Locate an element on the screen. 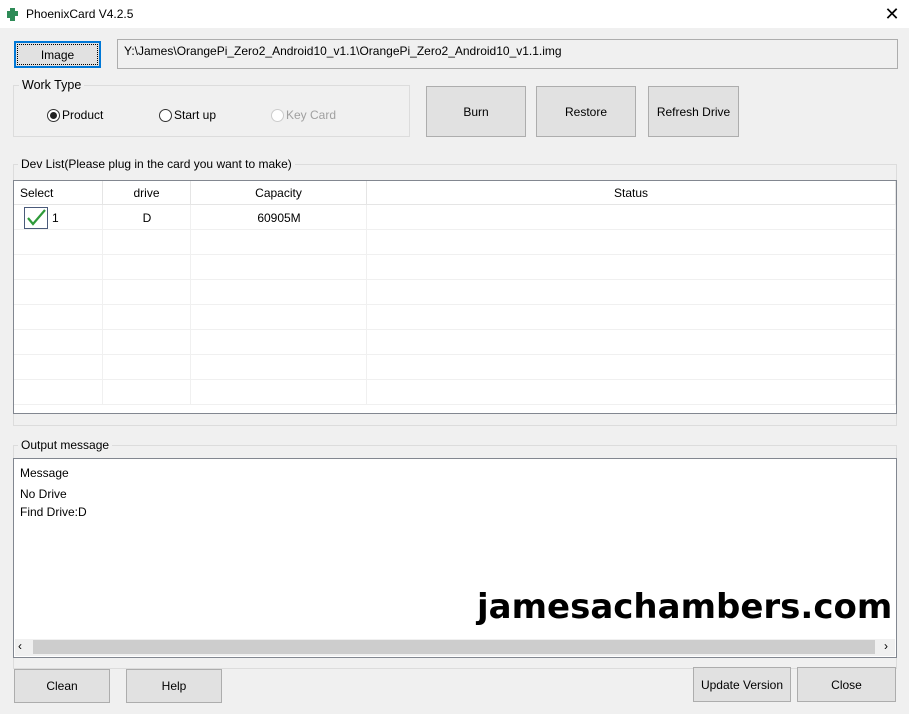 The height and width of the screenshot is (714, 909). clean-button: Clean is located at coordinates (62, 686).